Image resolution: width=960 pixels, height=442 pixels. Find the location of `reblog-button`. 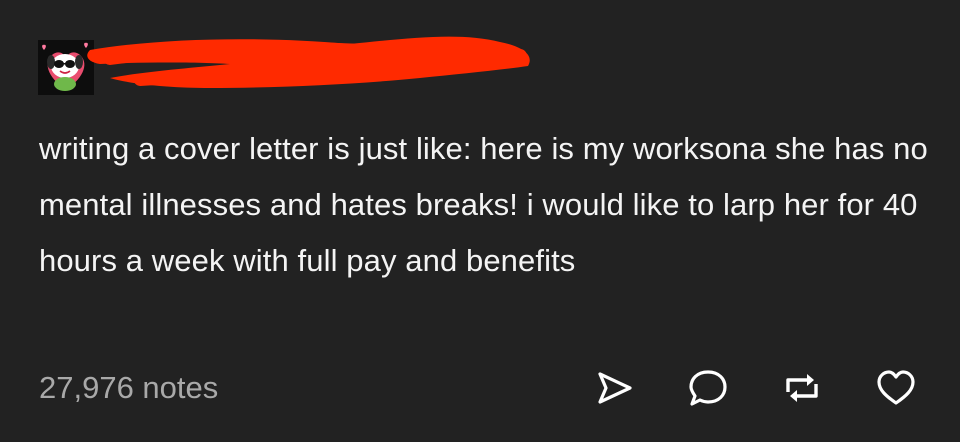

reblog-button is located at coordinates (802, 388).